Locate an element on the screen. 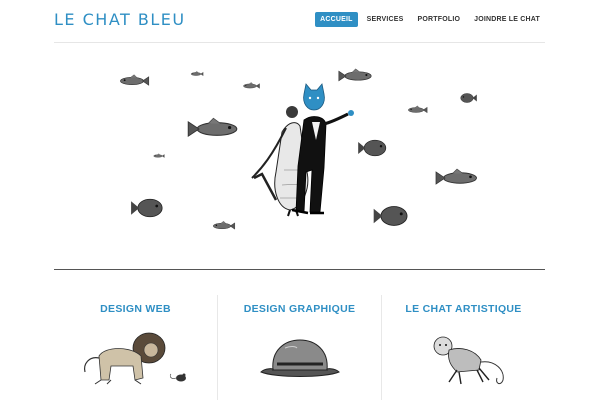 The image size is (600, 400). lion-and-mouse-illustration is located at coordinates (134, 358).